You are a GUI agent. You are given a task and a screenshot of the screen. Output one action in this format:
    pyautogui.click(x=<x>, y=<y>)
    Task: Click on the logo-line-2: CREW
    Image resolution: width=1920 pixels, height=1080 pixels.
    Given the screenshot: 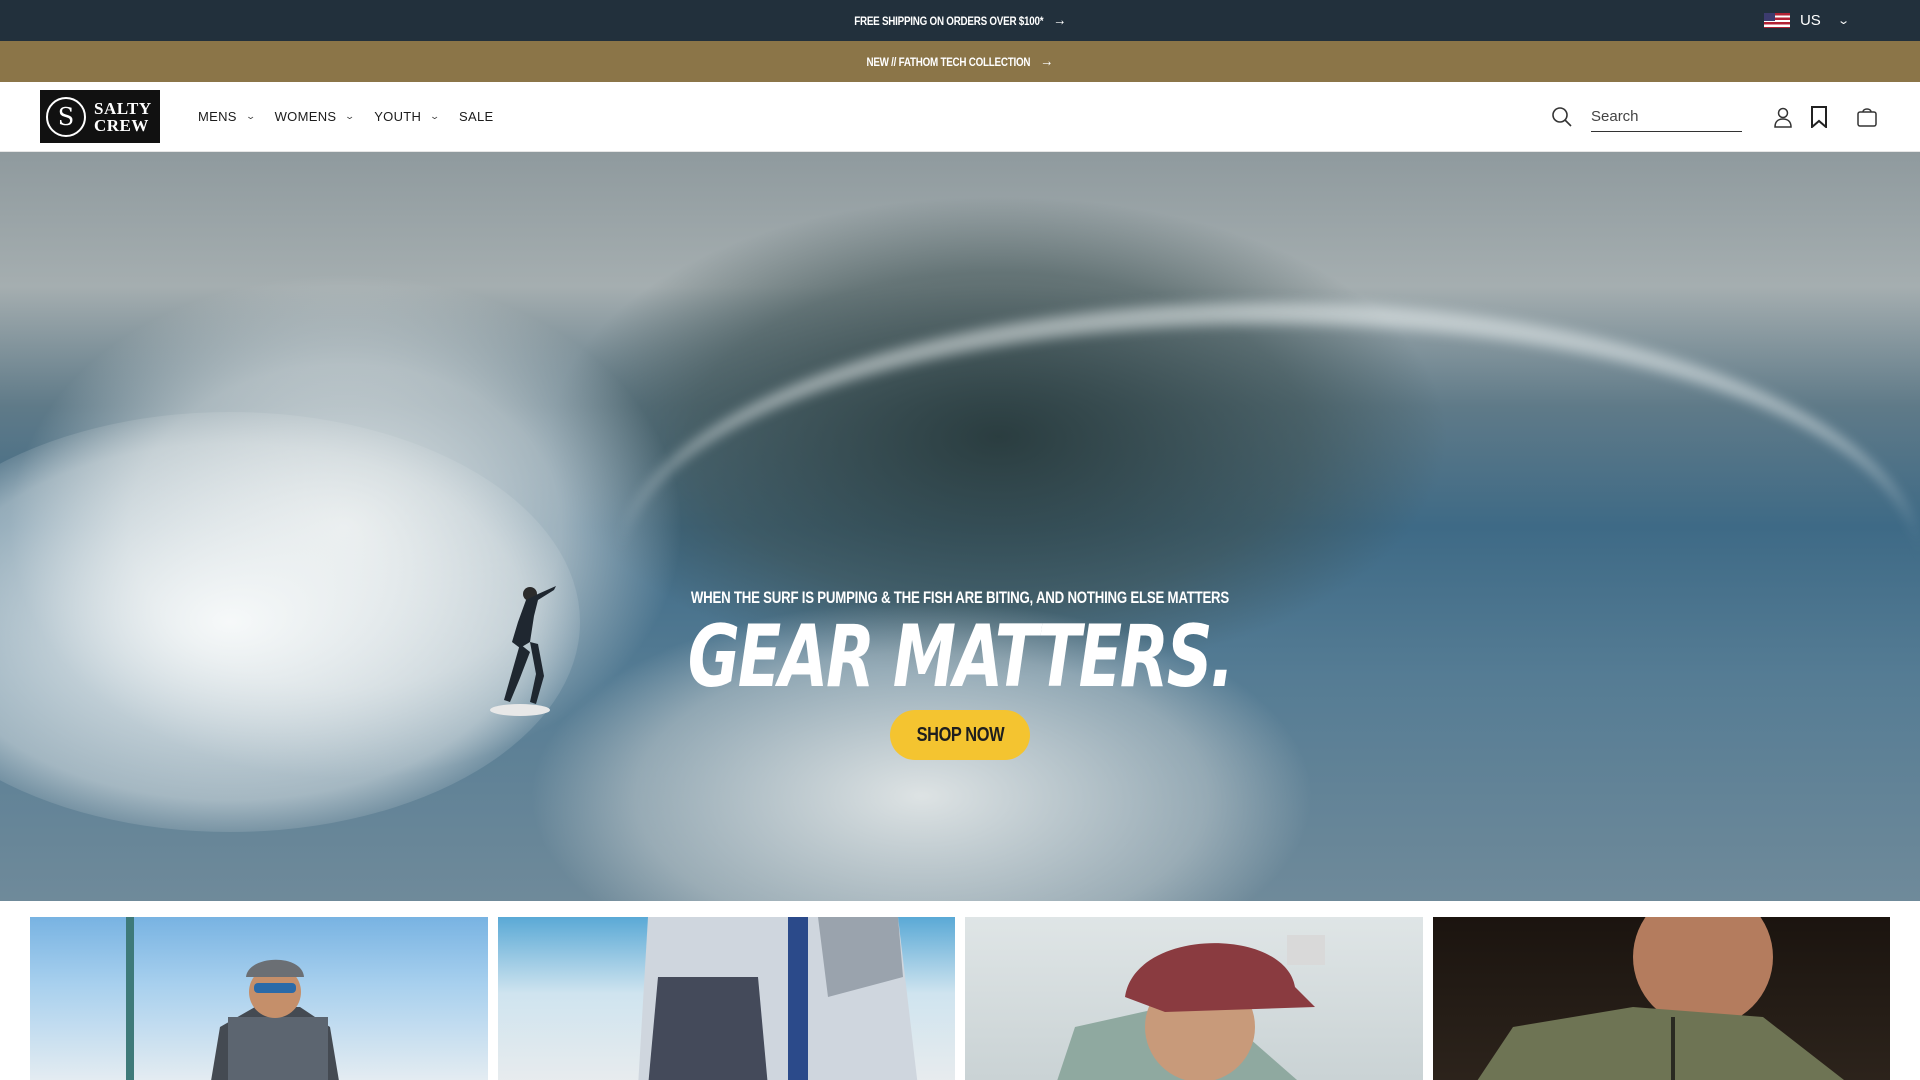 What is the action you would take?
    pyautogui.click(x=121, y=125)
    